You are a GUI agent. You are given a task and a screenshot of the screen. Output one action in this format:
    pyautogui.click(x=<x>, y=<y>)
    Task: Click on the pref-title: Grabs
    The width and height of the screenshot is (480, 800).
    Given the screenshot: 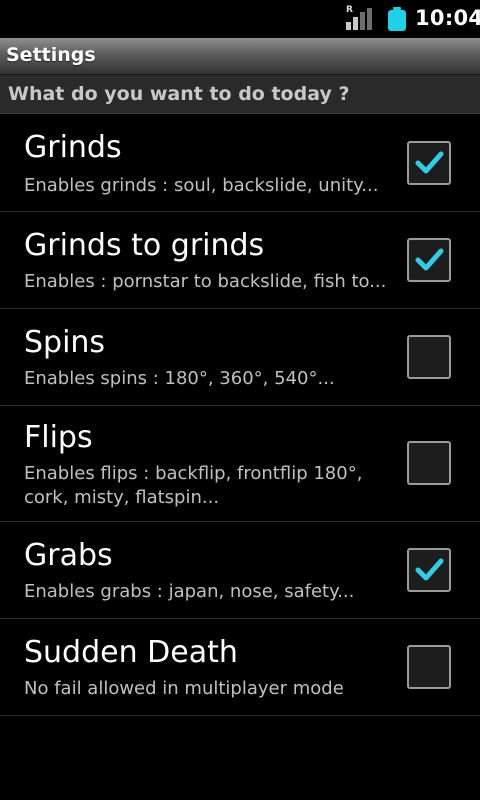 What is the action you would take?
    pyautogui.click(x=68, y=555)
    